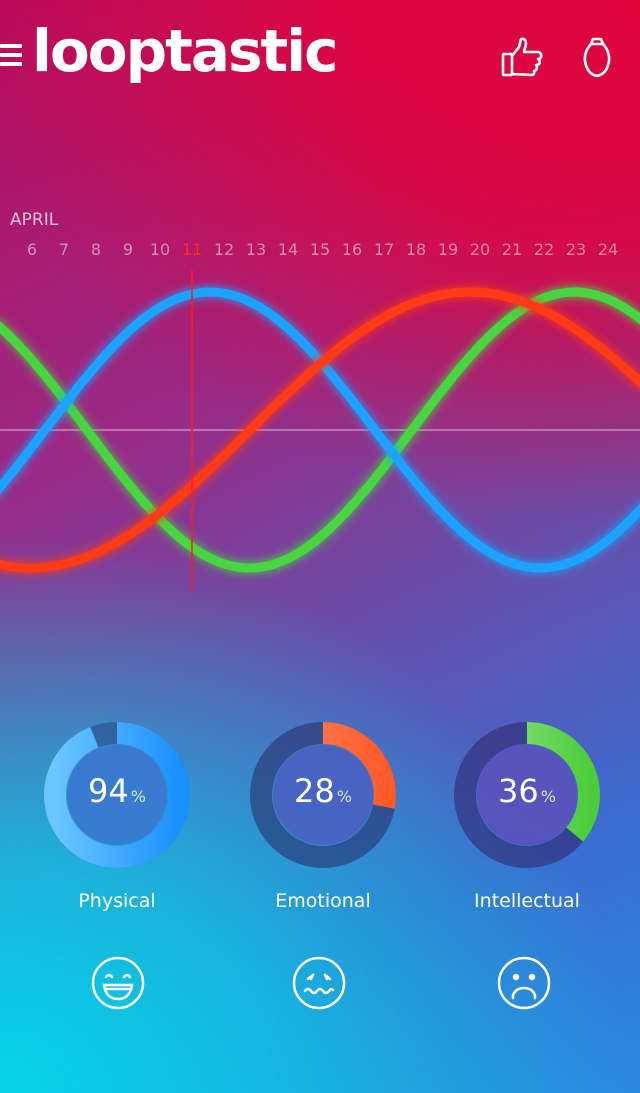  I want to click on physical-label: Physical, so click(117, 901).